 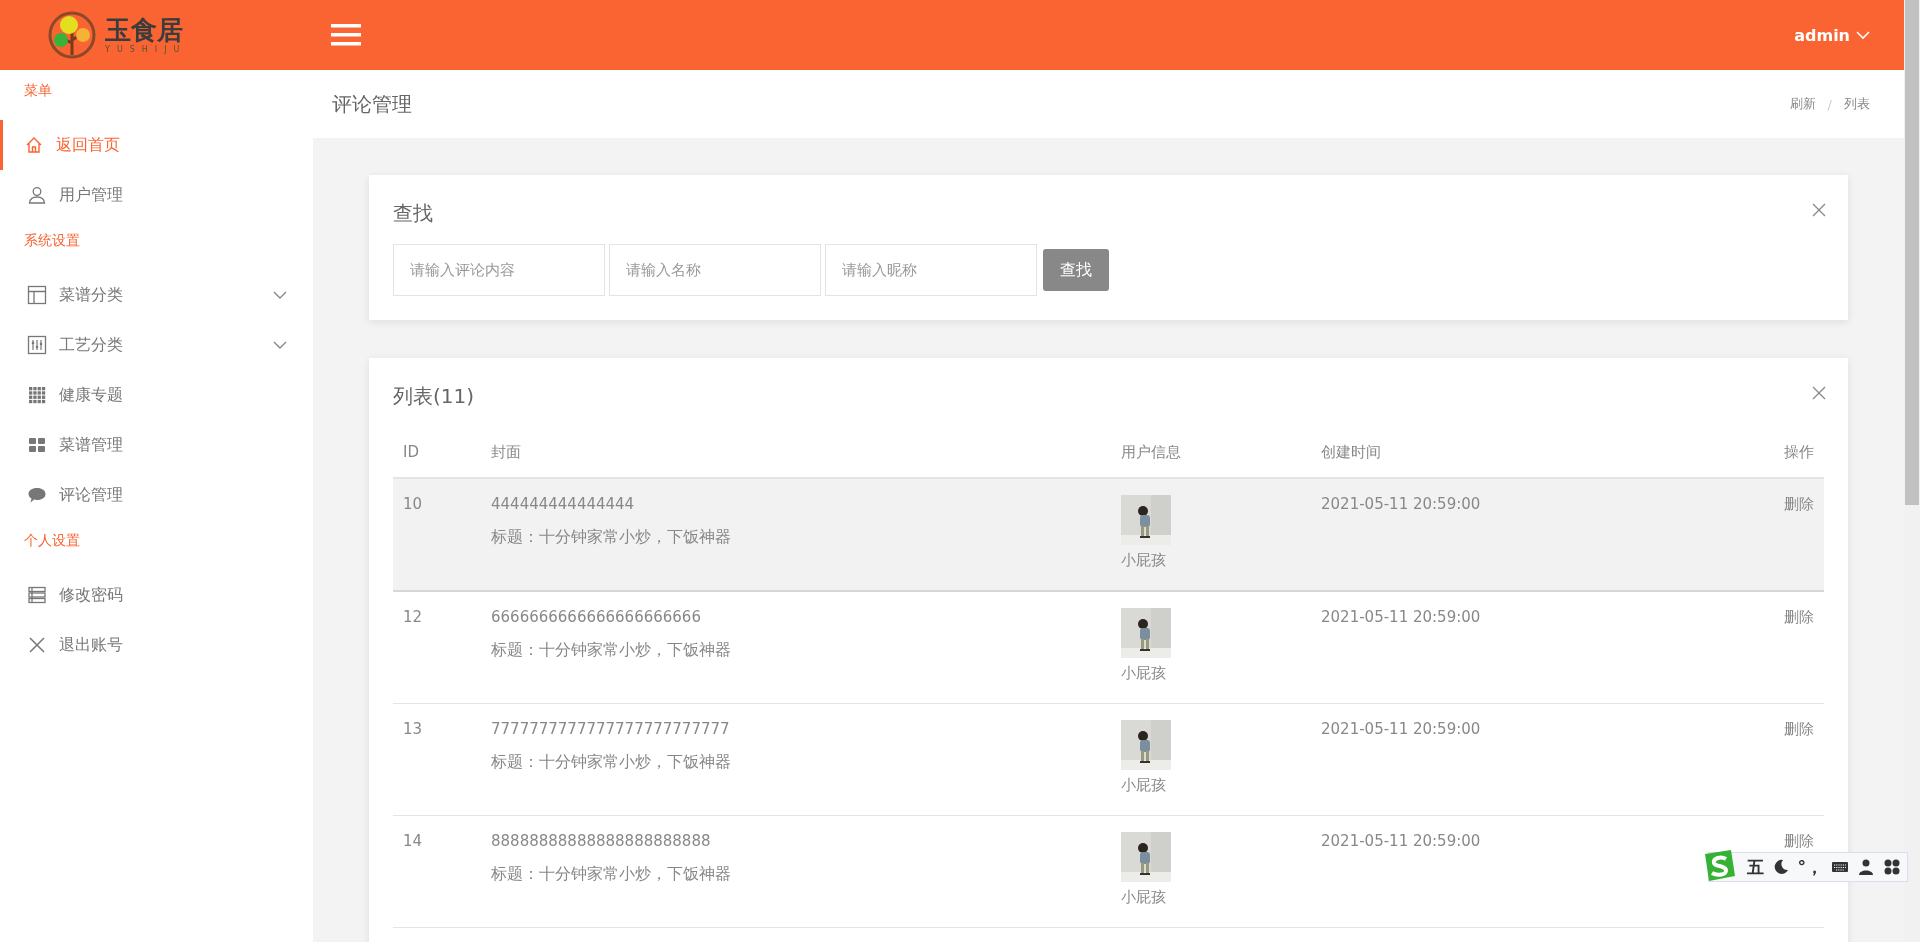 What do you see at coordinates (413, 213) in the screenshot?
I see `card-title: 查找` at bounding box center [413, 213].